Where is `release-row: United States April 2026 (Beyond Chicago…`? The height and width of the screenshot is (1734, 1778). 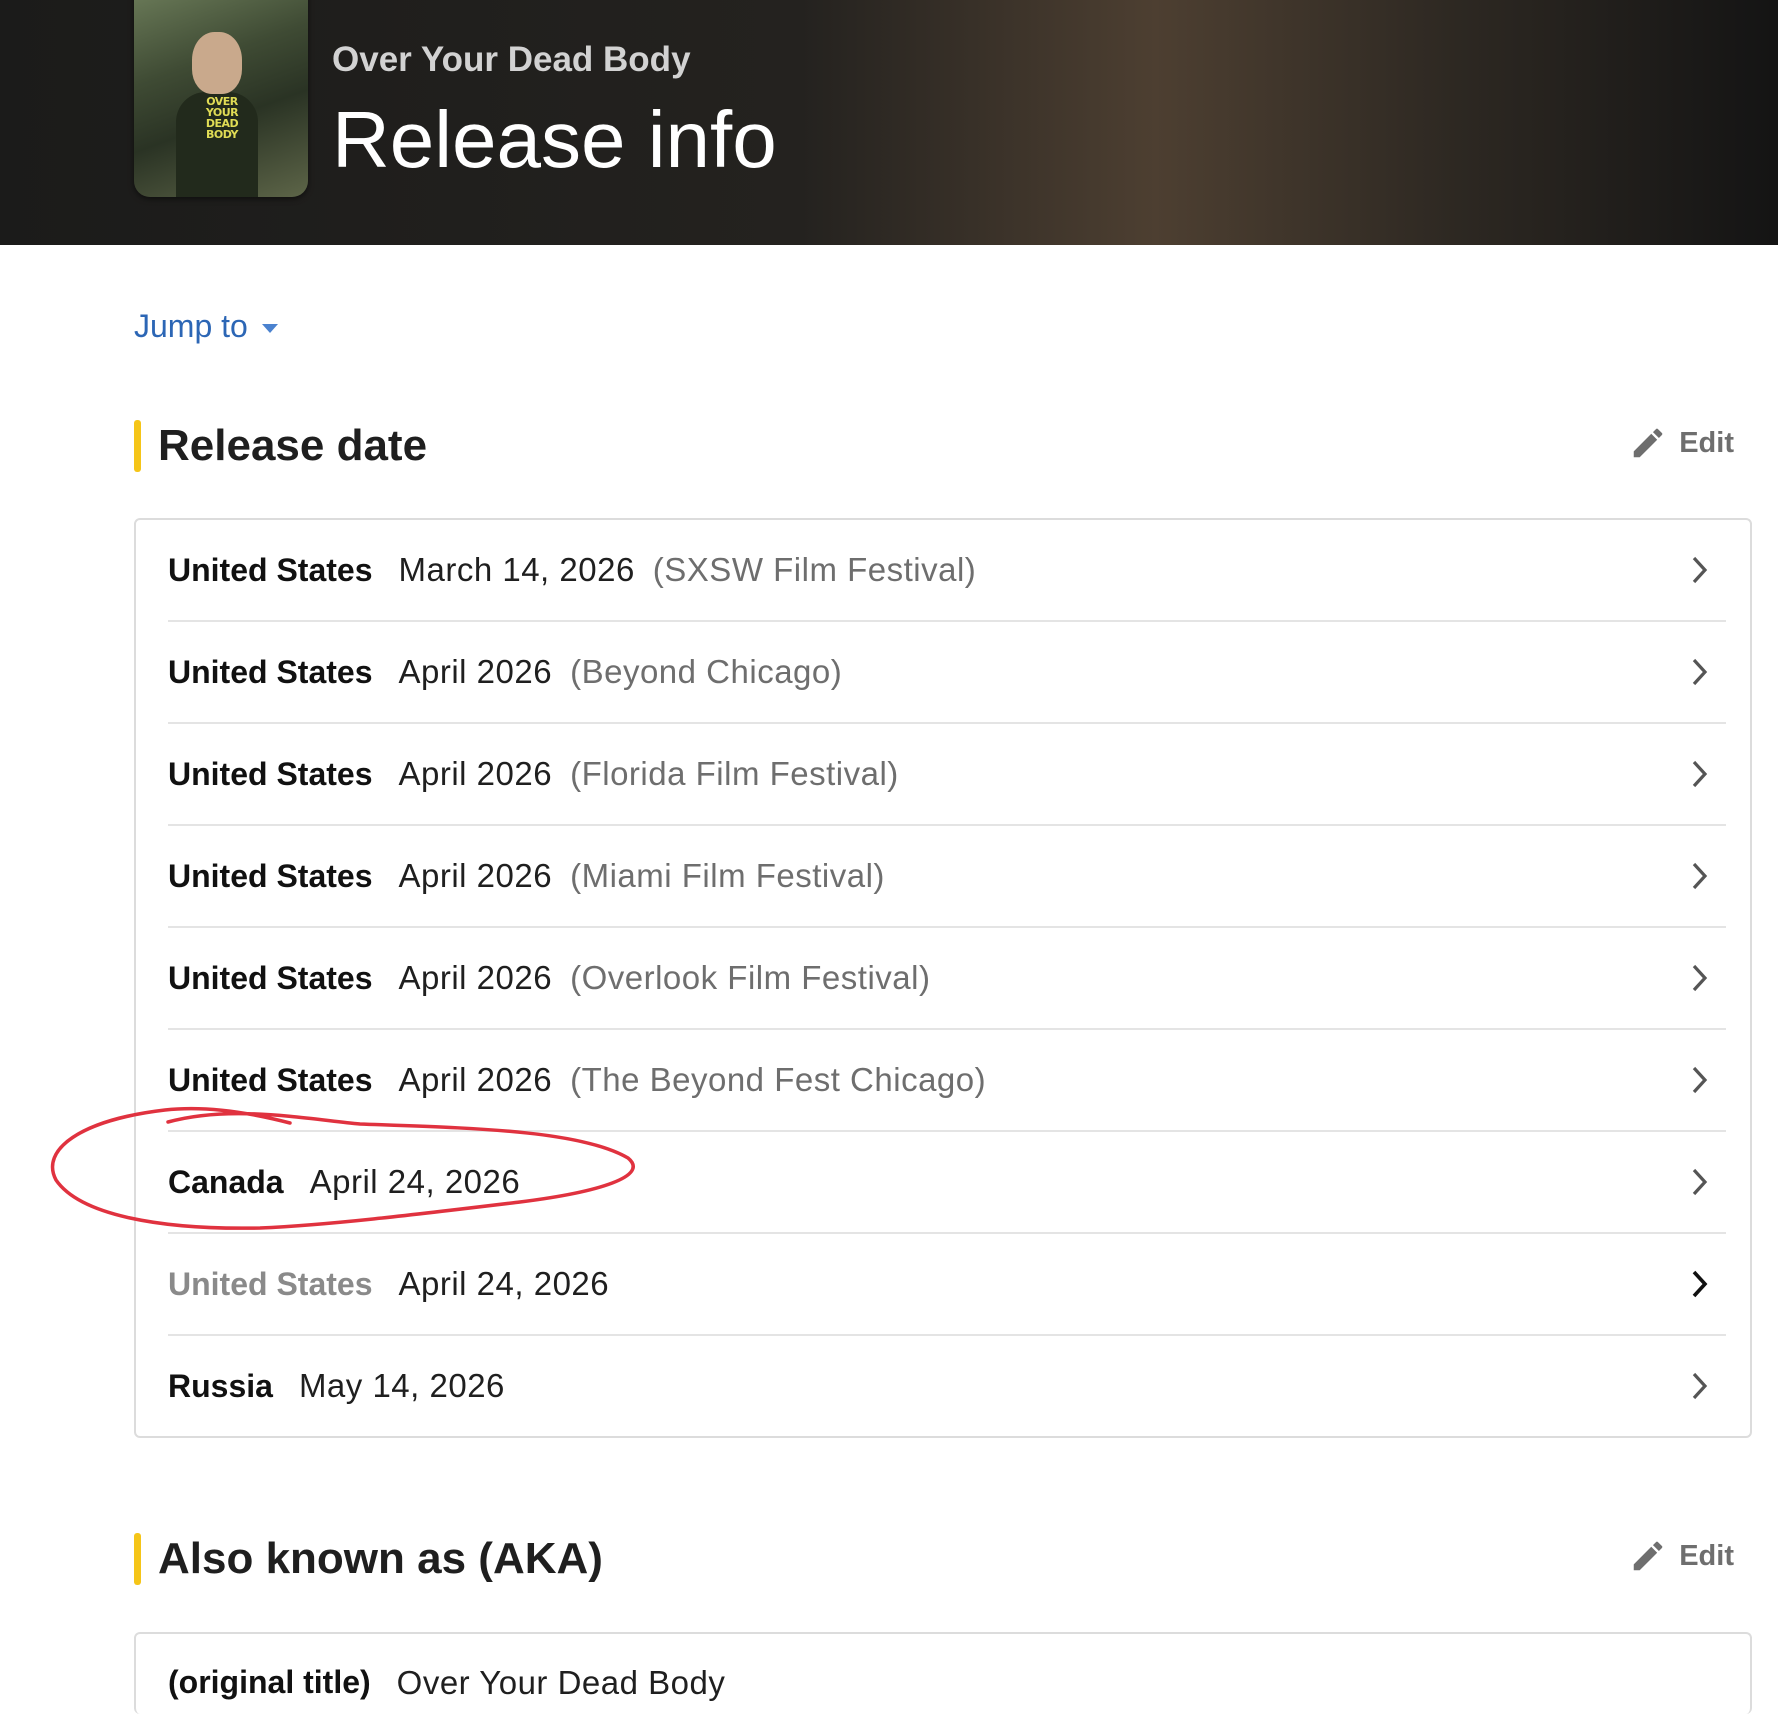
release-row: United States April 2026 (Beyond Chicago… is located at coordinates (947, 673).